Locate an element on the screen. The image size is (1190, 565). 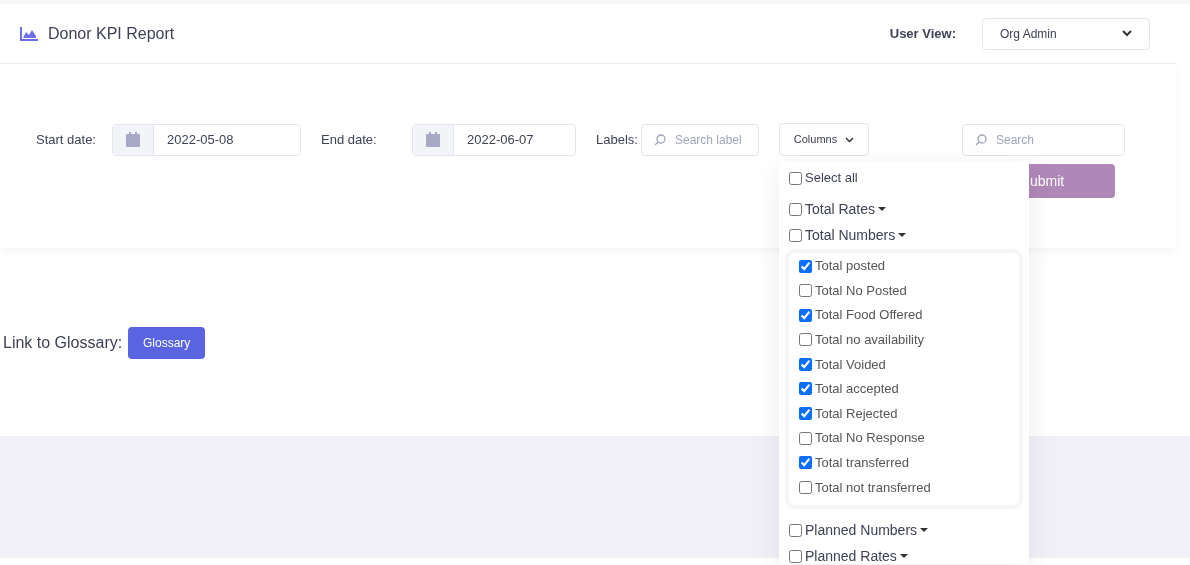
column-label: Total not transferred is located at coordinates (873, 487).